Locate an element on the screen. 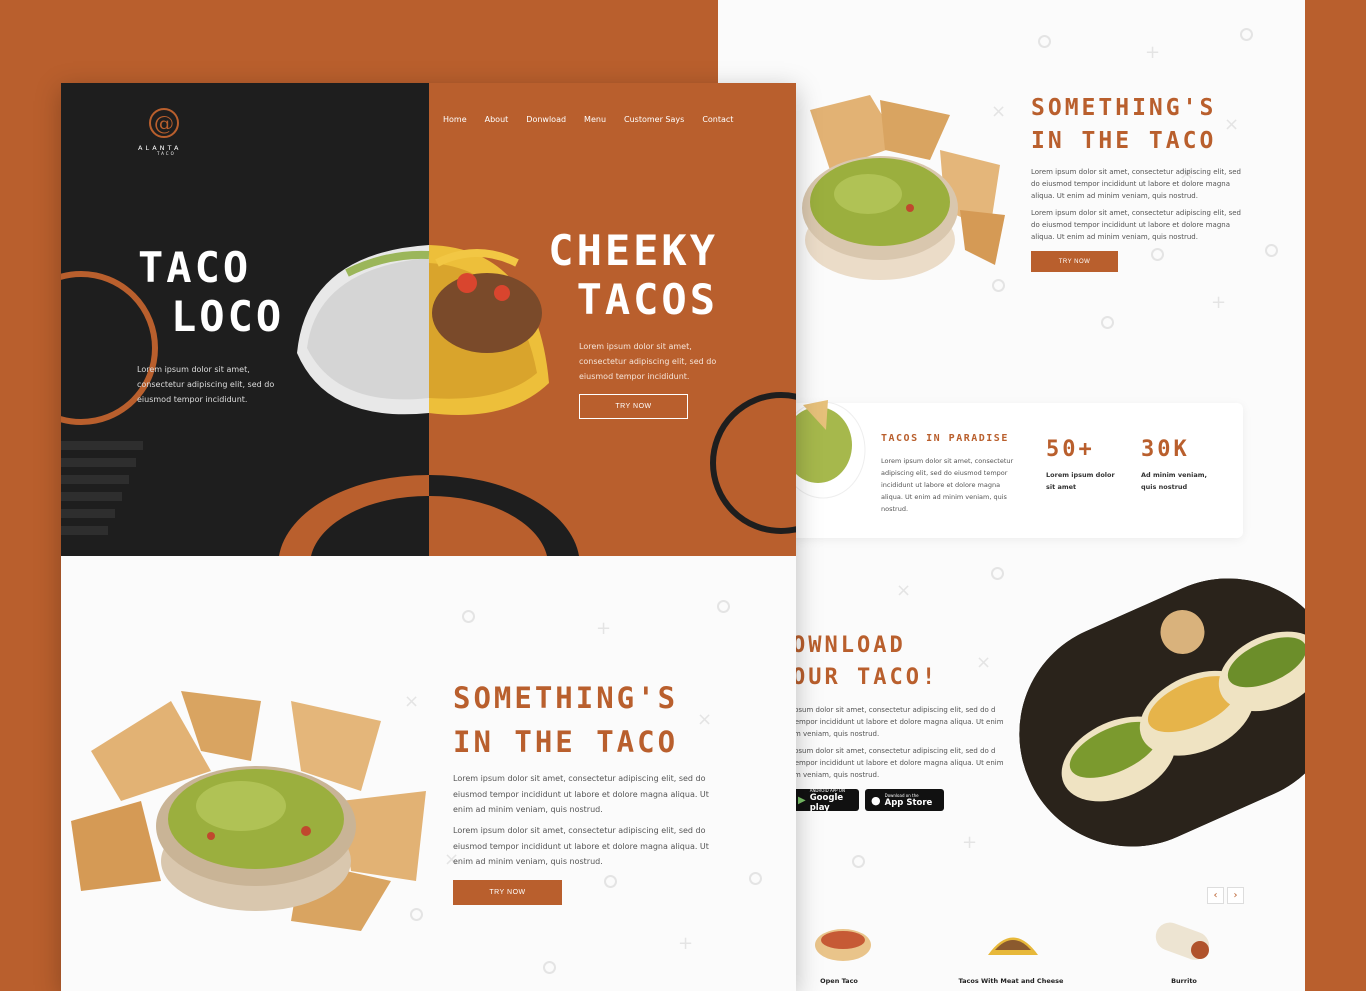 This screenshot has height=991, width=1366. back-section-title: SOMETHING'S IN THE TACO is located at coordinates (1123, 125).